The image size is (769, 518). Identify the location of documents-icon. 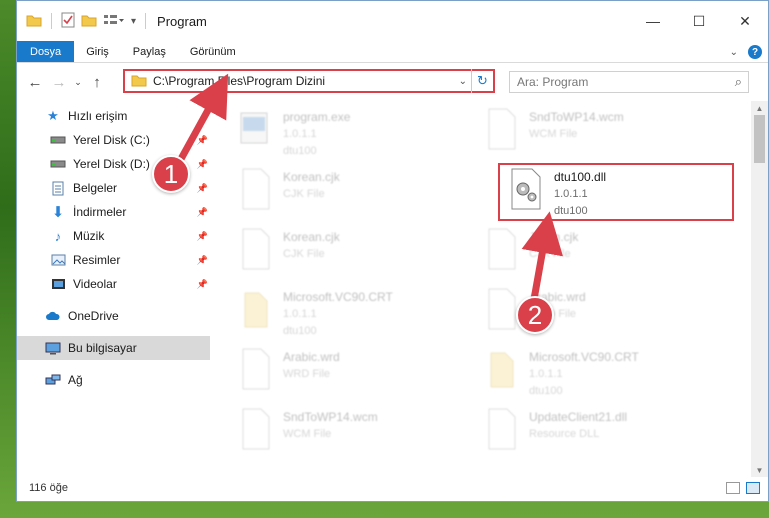
(58, 188).